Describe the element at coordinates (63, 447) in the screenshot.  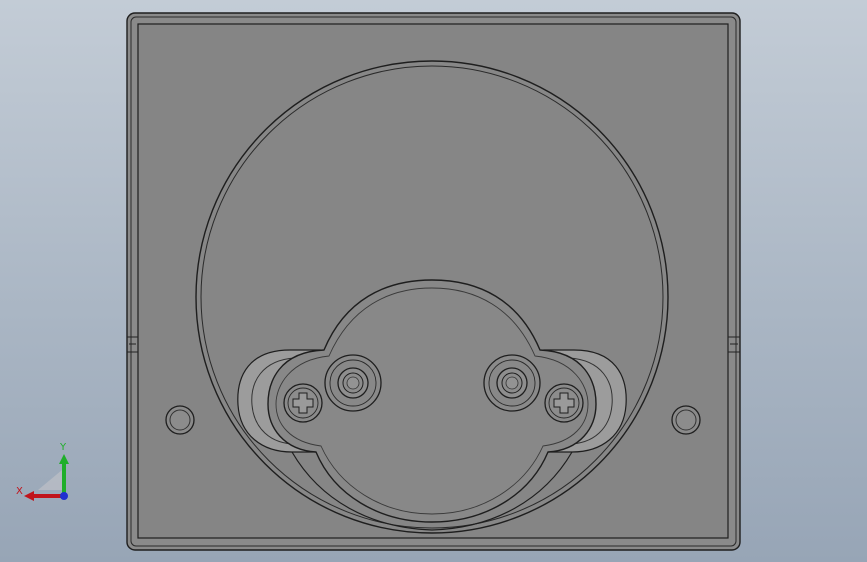
I see `triad-y-label: Y` at that location.